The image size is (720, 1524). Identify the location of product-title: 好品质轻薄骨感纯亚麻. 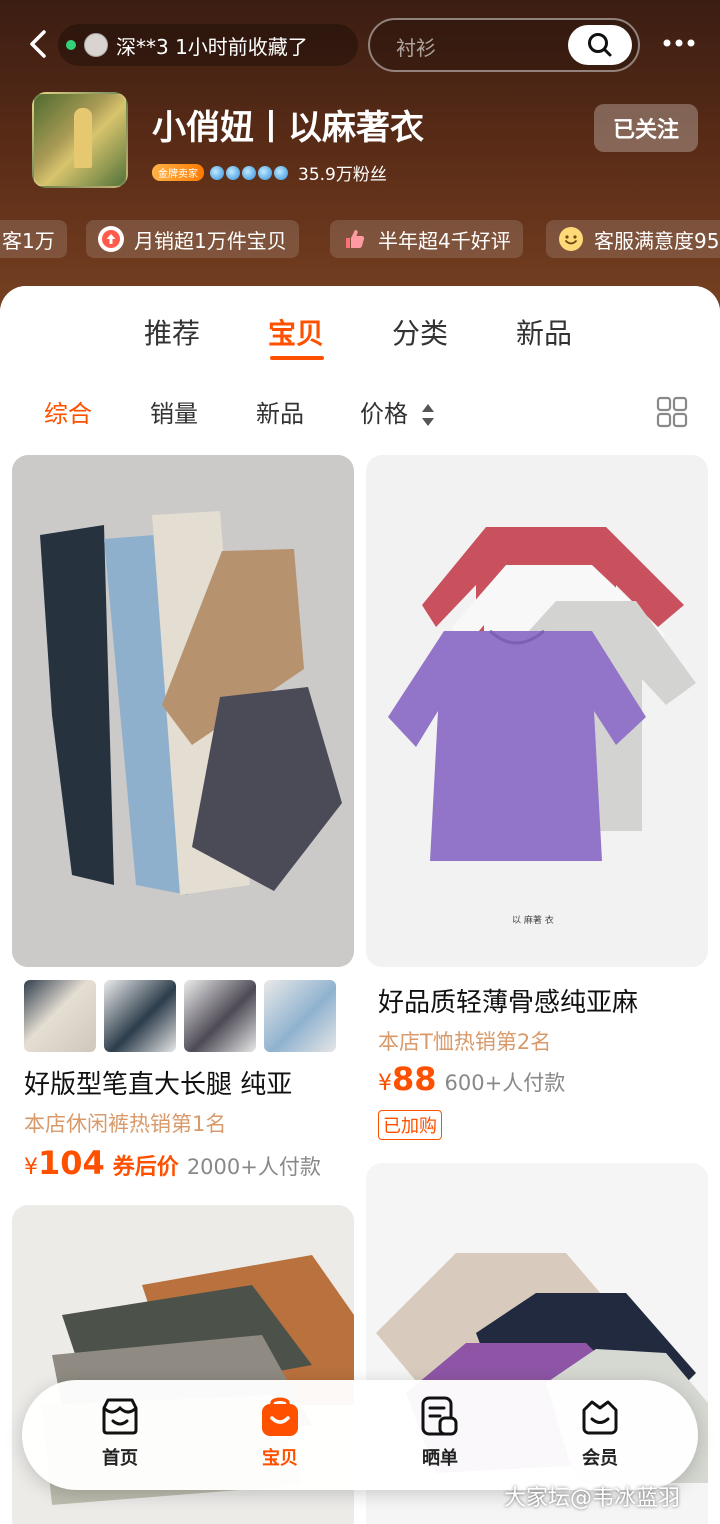
(508, 1000).